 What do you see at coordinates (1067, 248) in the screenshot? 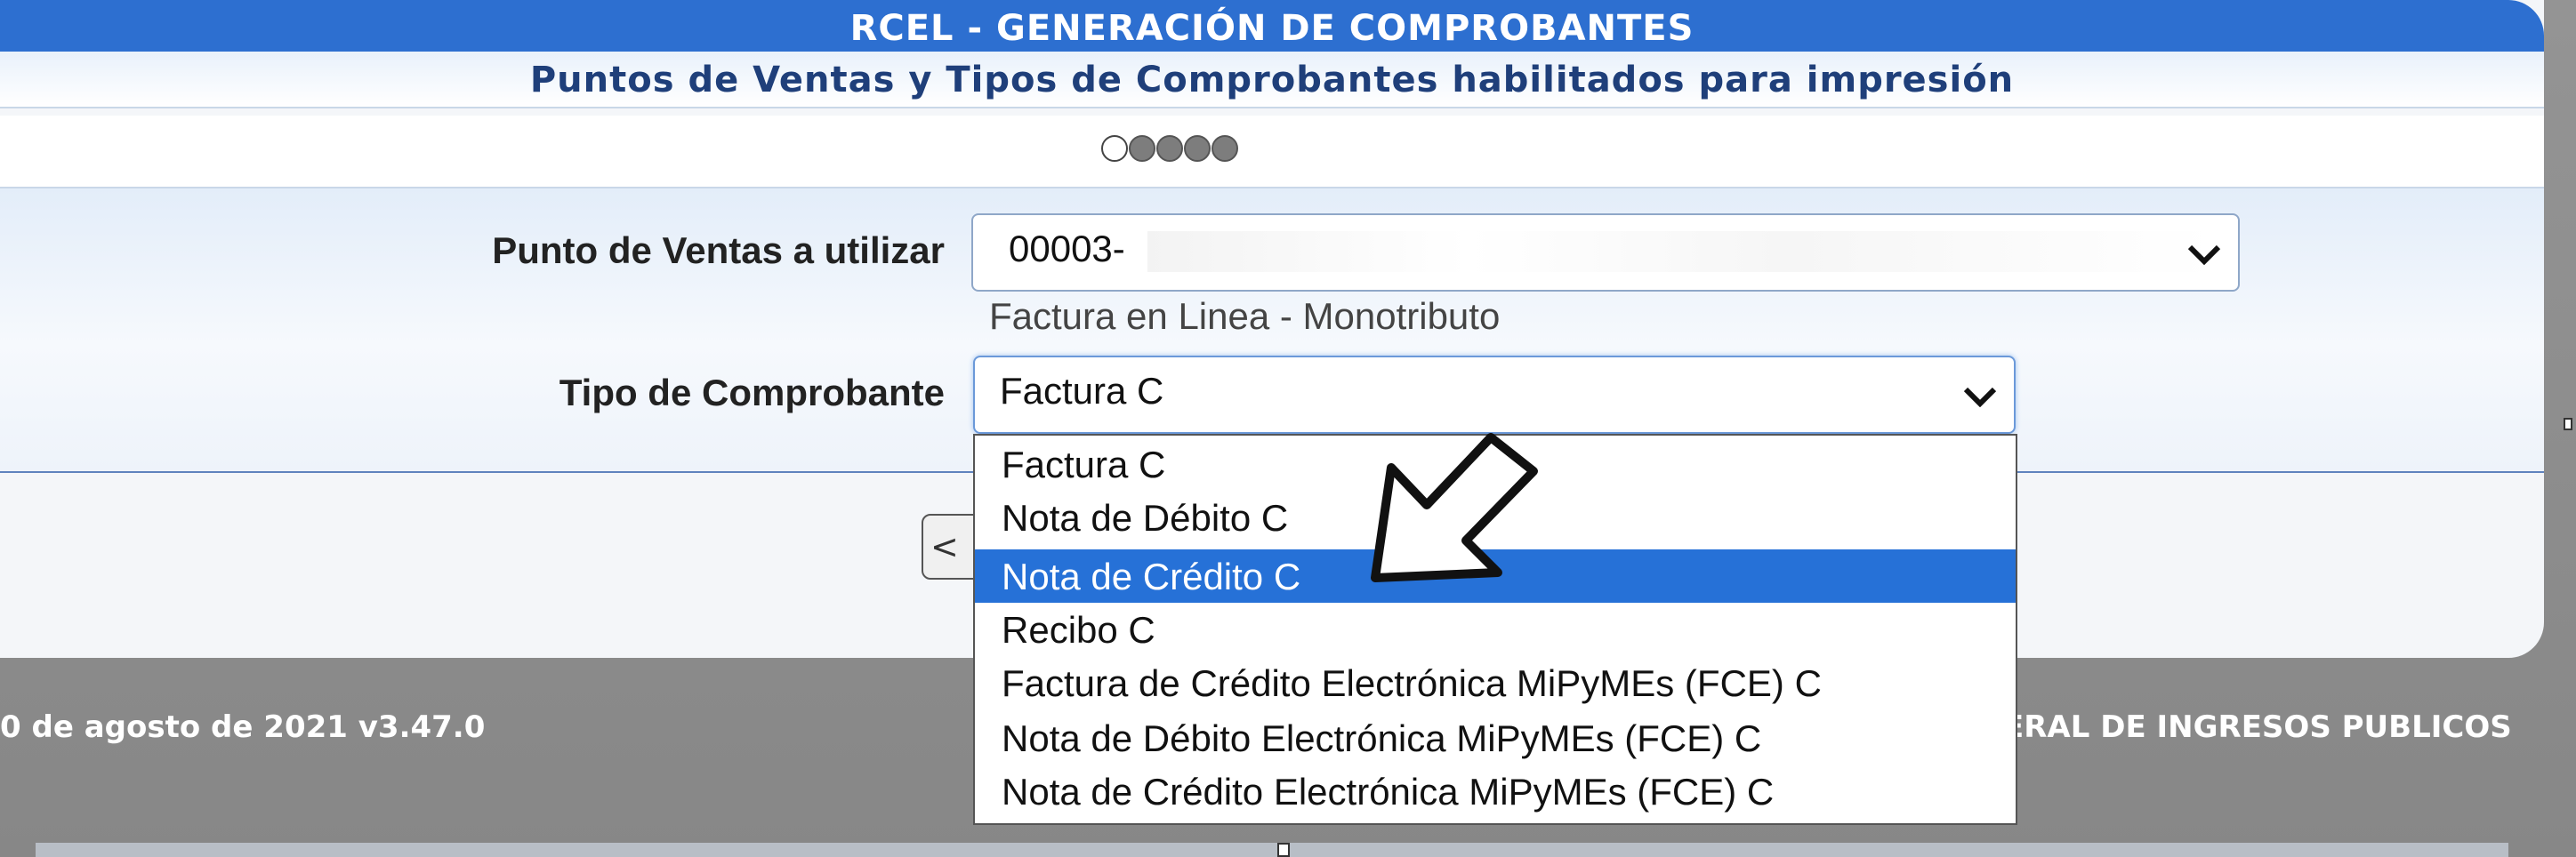
I see `punto-de-ventas-value: 00003-` at bounding box center [1067, 248].